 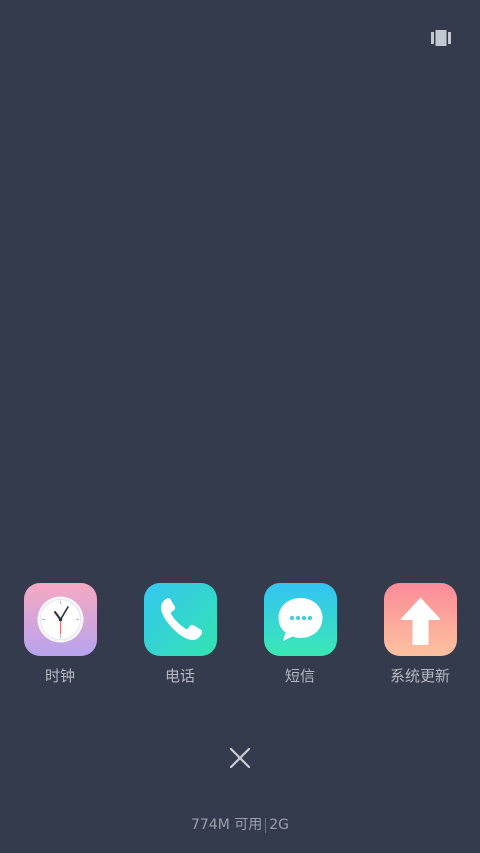 I want to click on memory-total: 2G, so click(x=279, y=825).